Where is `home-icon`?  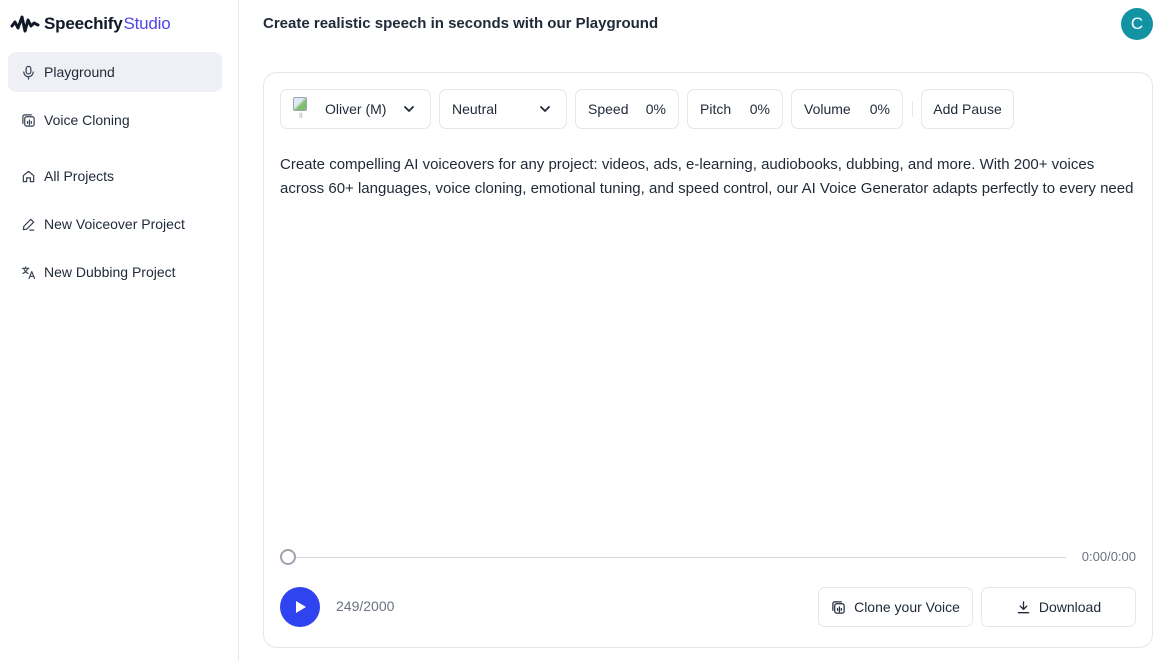
home-icon is located at coordinates (28, 176).